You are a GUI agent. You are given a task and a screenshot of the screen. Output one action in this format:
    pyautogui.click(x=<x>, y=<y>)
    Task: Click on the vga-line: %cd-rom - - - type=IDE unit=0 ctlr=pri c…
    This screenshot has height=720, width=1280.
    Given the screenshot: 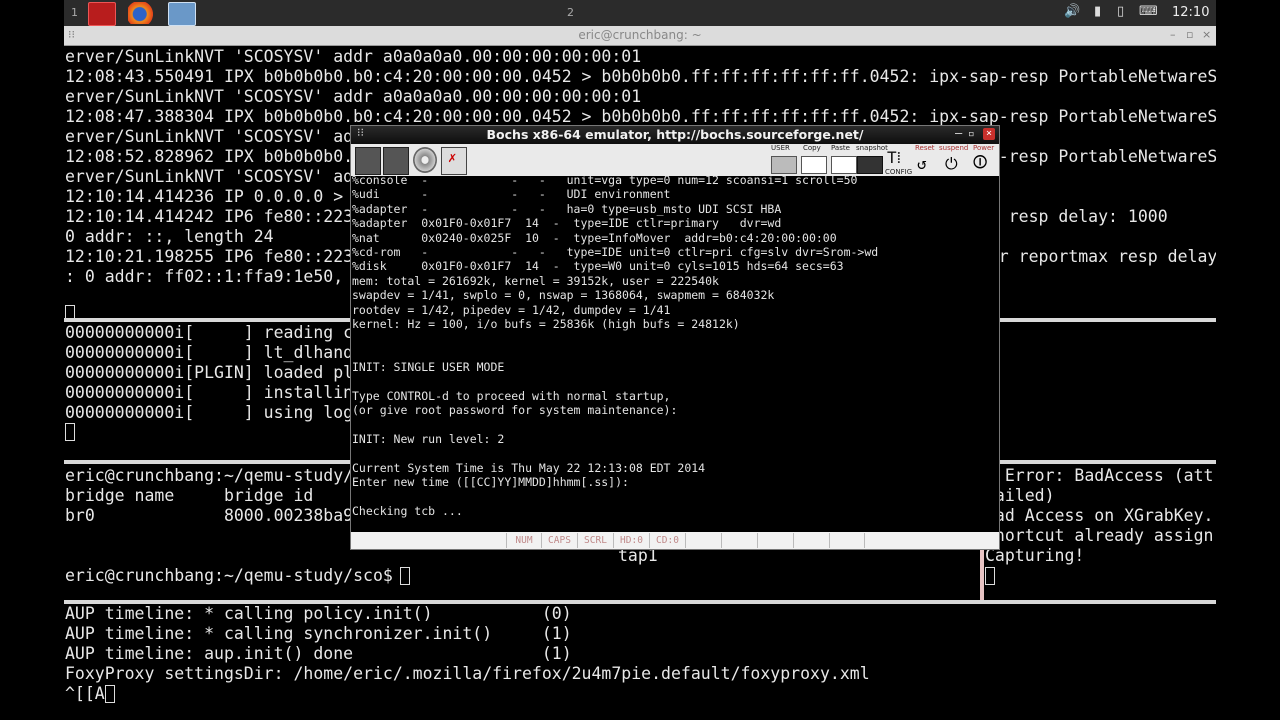 What is the action you would take?
    pyautogui.click(x=615, y=252)
    